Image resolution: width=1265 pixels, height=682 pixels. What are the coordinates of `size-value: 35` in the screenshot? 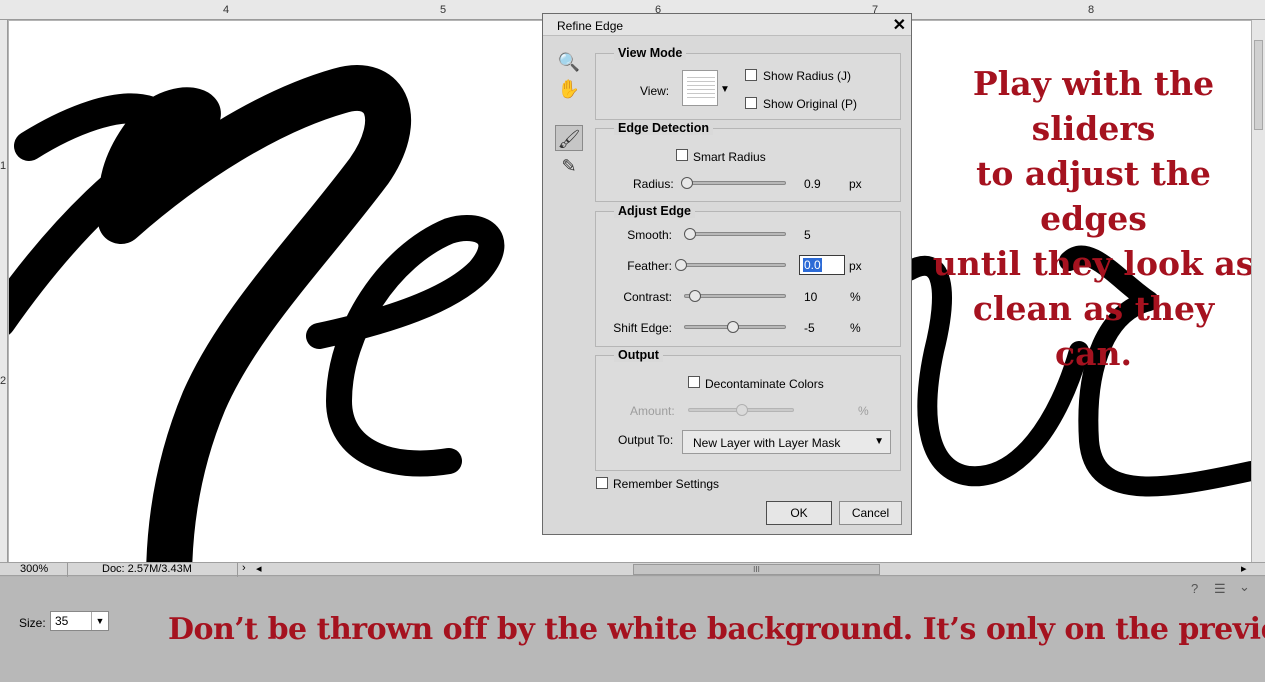 It's located at (62, 621).